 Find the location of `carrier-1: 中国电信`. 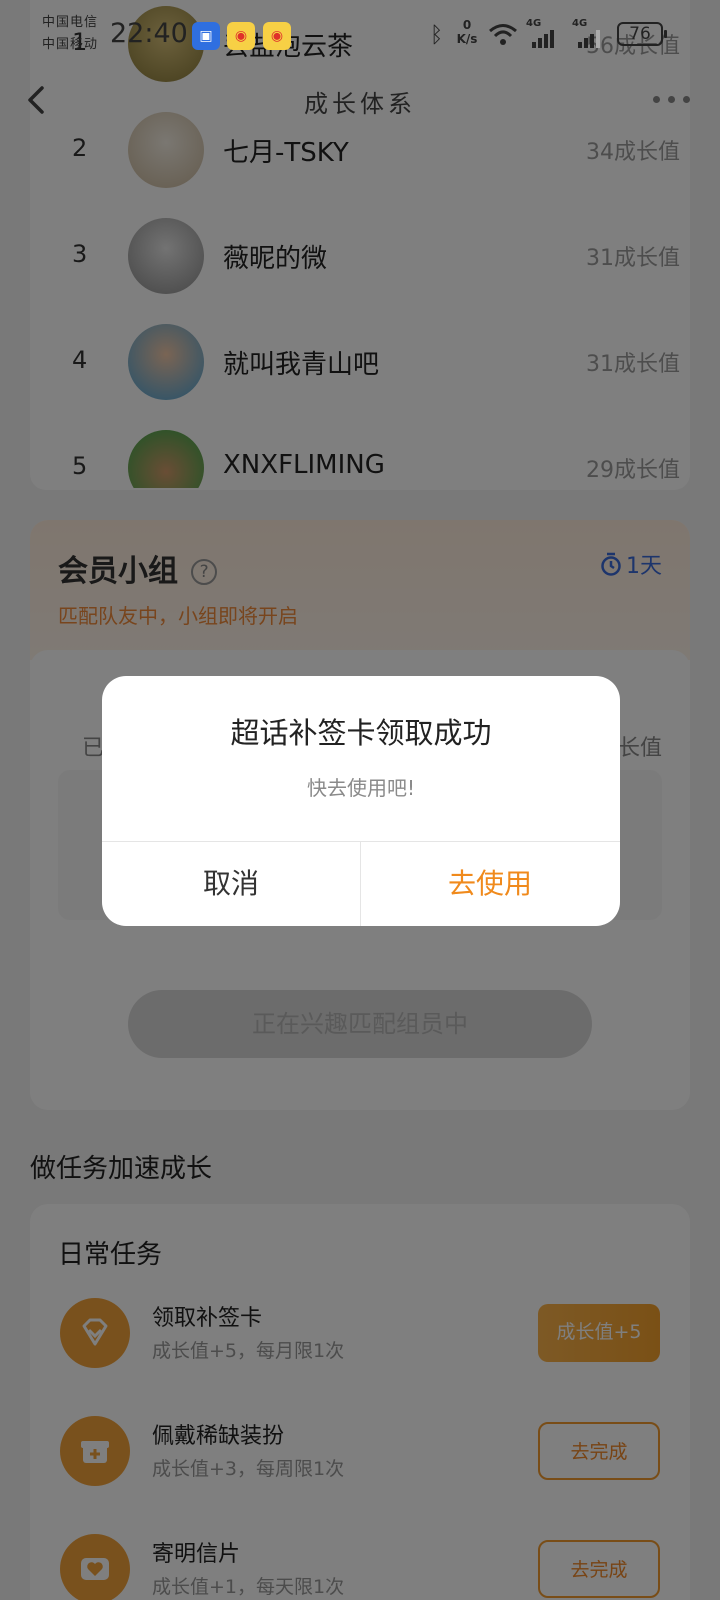

carrier-1: 中国电信 is located at coordinates (70, 22).